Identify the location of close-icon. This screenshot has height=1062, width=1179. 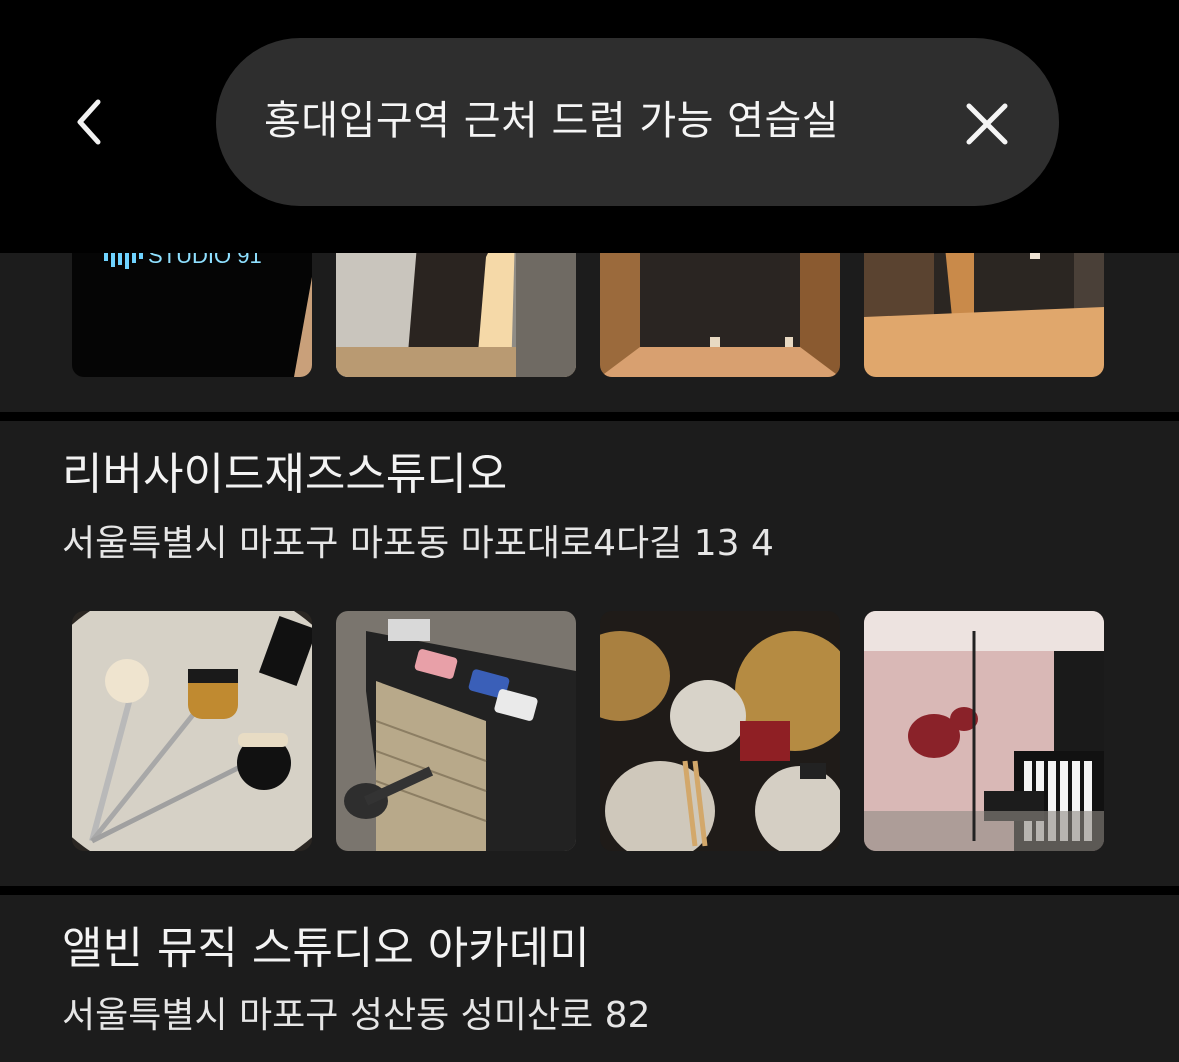
(987, 124).